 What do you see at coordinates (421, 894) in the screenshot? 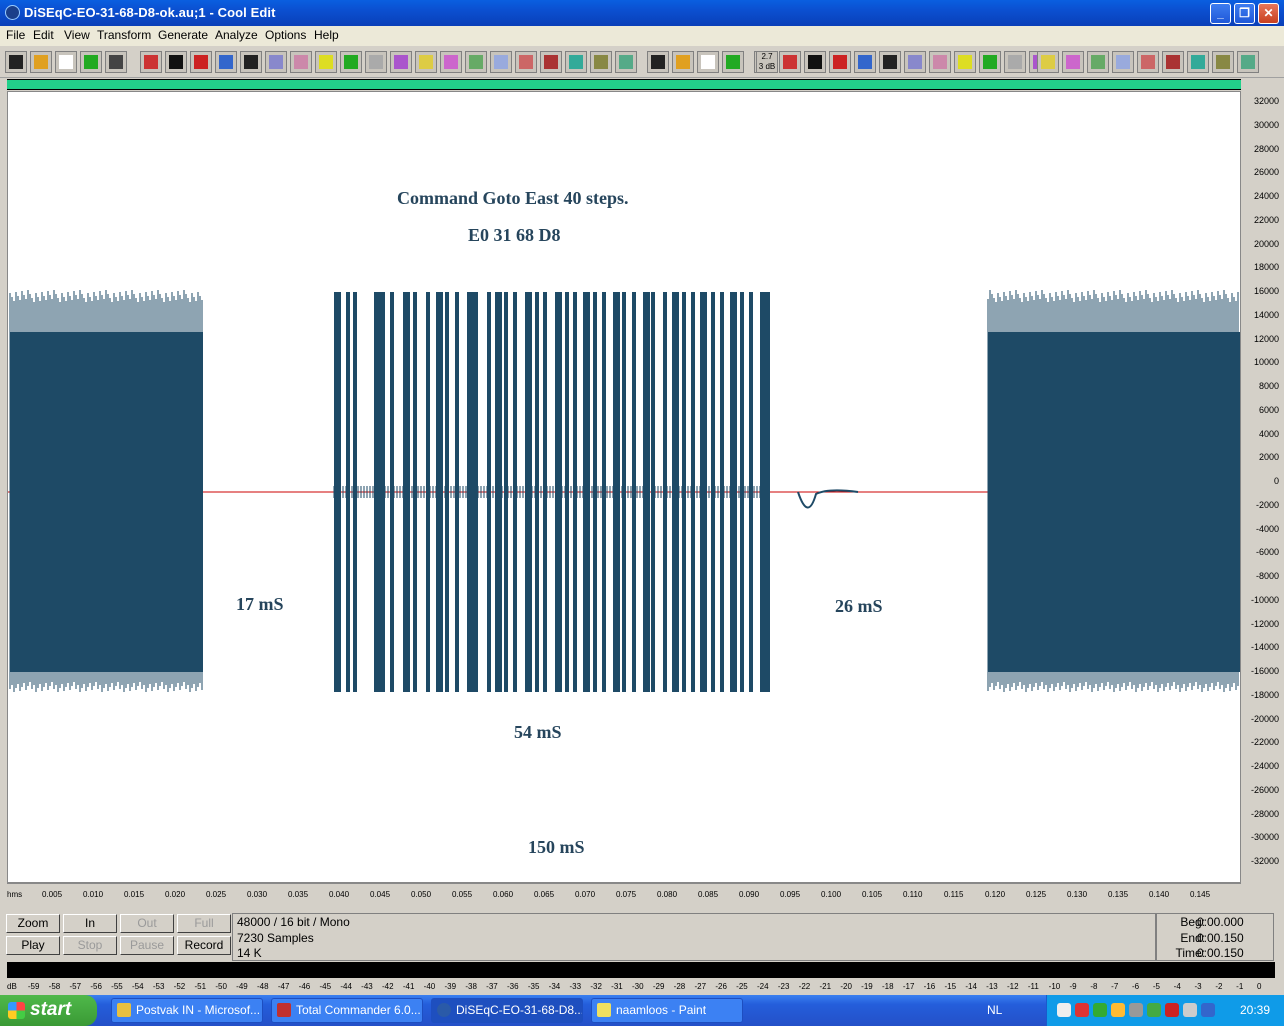
I see `x-tick-label: 0.050` at bounding box center [421, 894].